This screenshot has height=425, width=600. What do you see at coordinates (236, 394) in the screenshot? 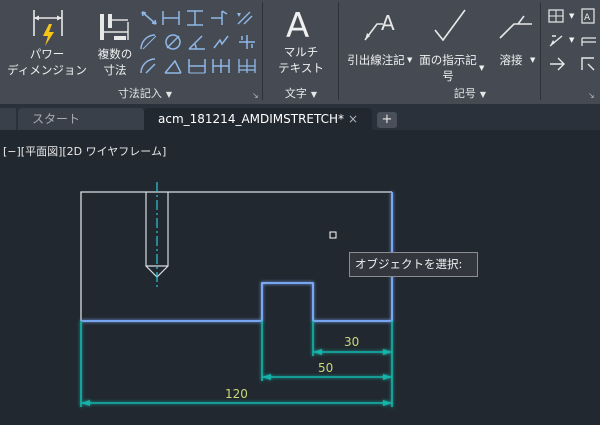
I see `dimension-text-120: 120` at bounding box center [236, 394].